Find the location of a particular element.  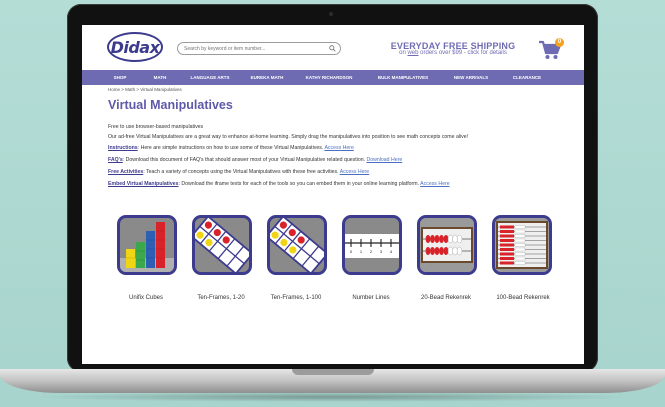

laptop-shadow is located at coordinates (332, 397).